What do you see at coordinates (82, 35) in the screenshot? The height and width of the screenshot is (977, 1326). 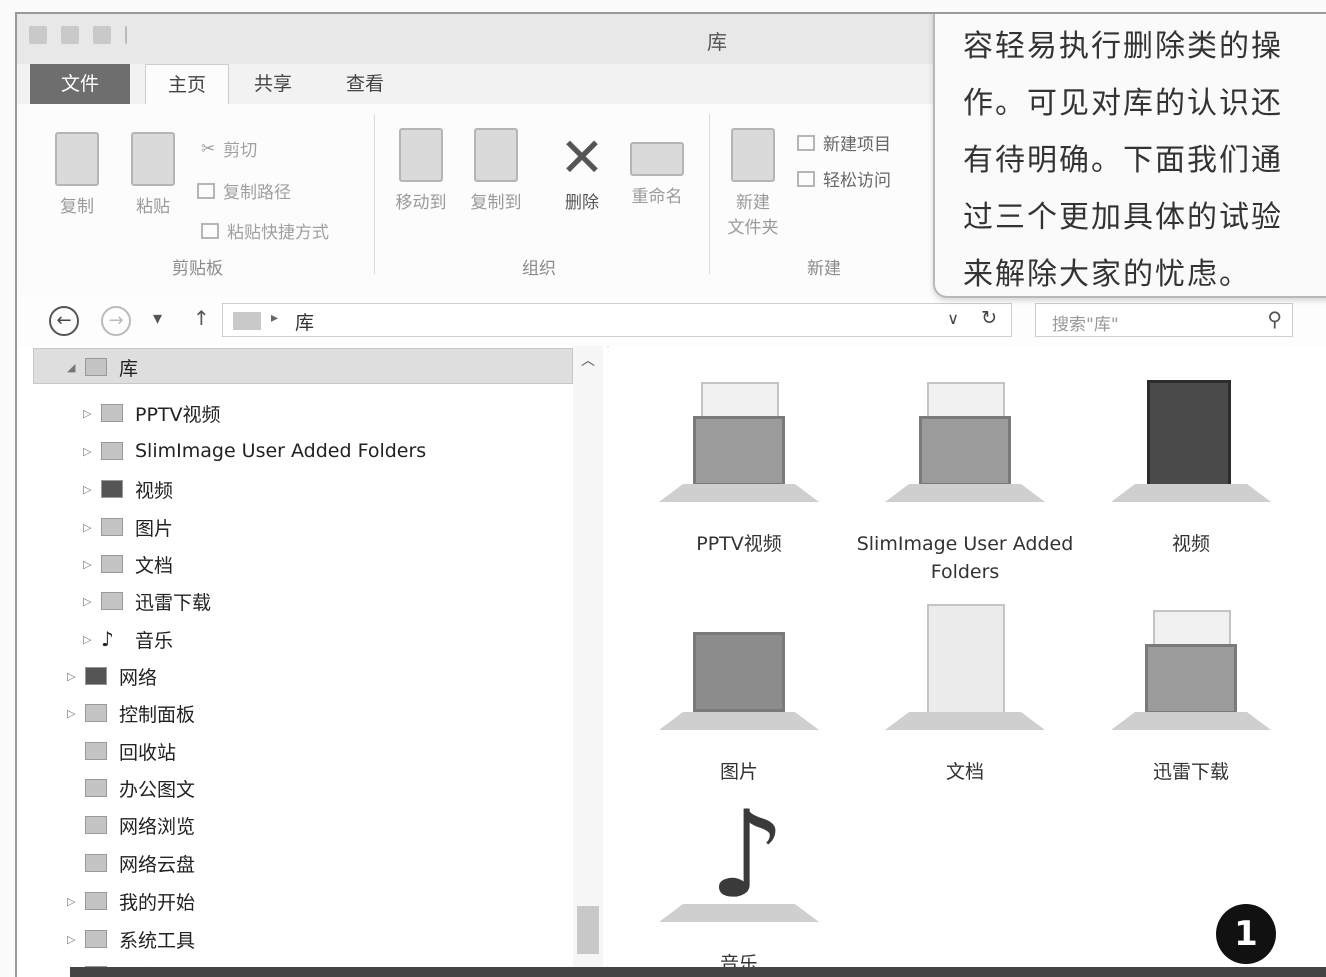 I see `quick-access-toolbar` at bounding box center [82, 35].